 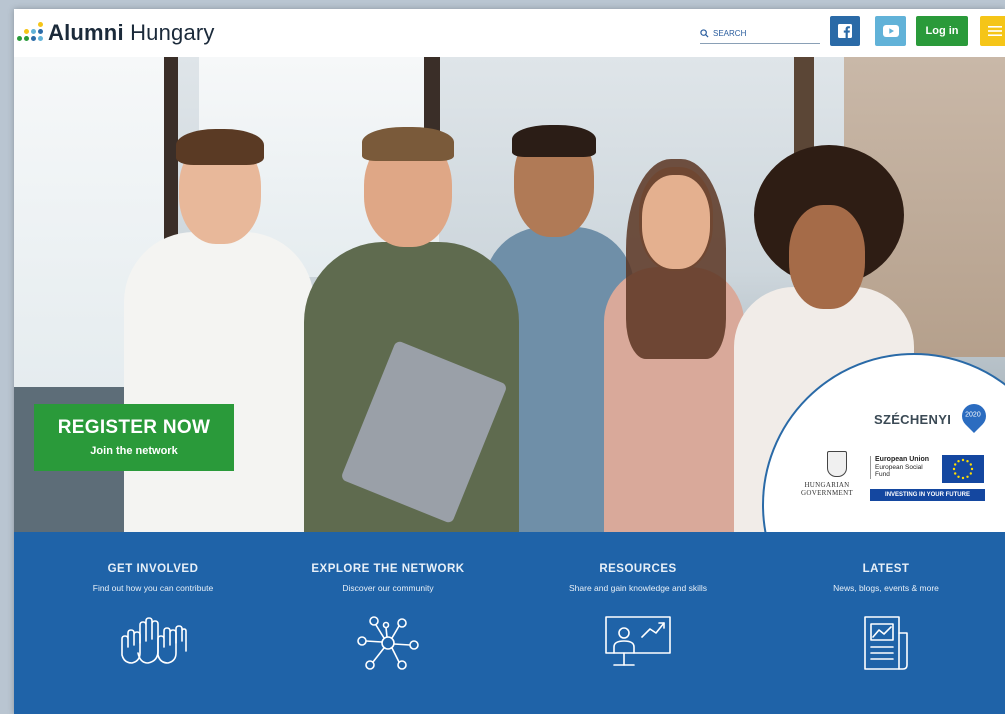 I want to click on facebook-icon, so click(x=845, y=31).